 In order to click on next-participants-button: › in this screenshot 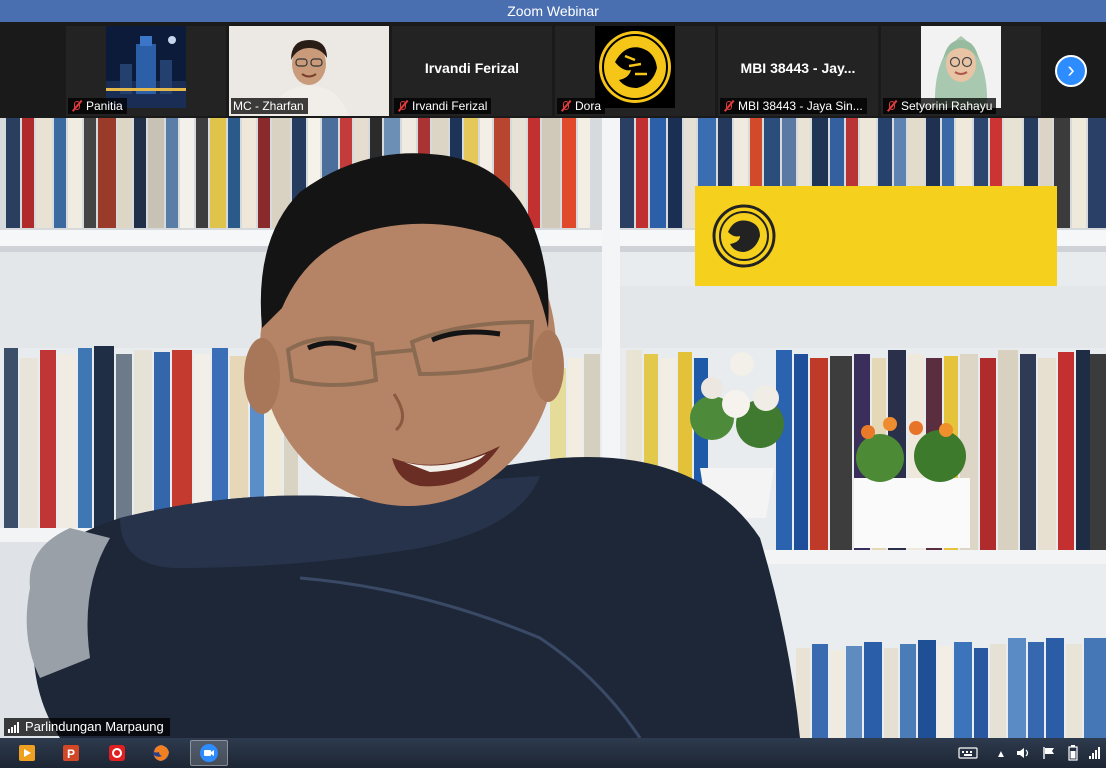, I will do `click(1071, 71)`.